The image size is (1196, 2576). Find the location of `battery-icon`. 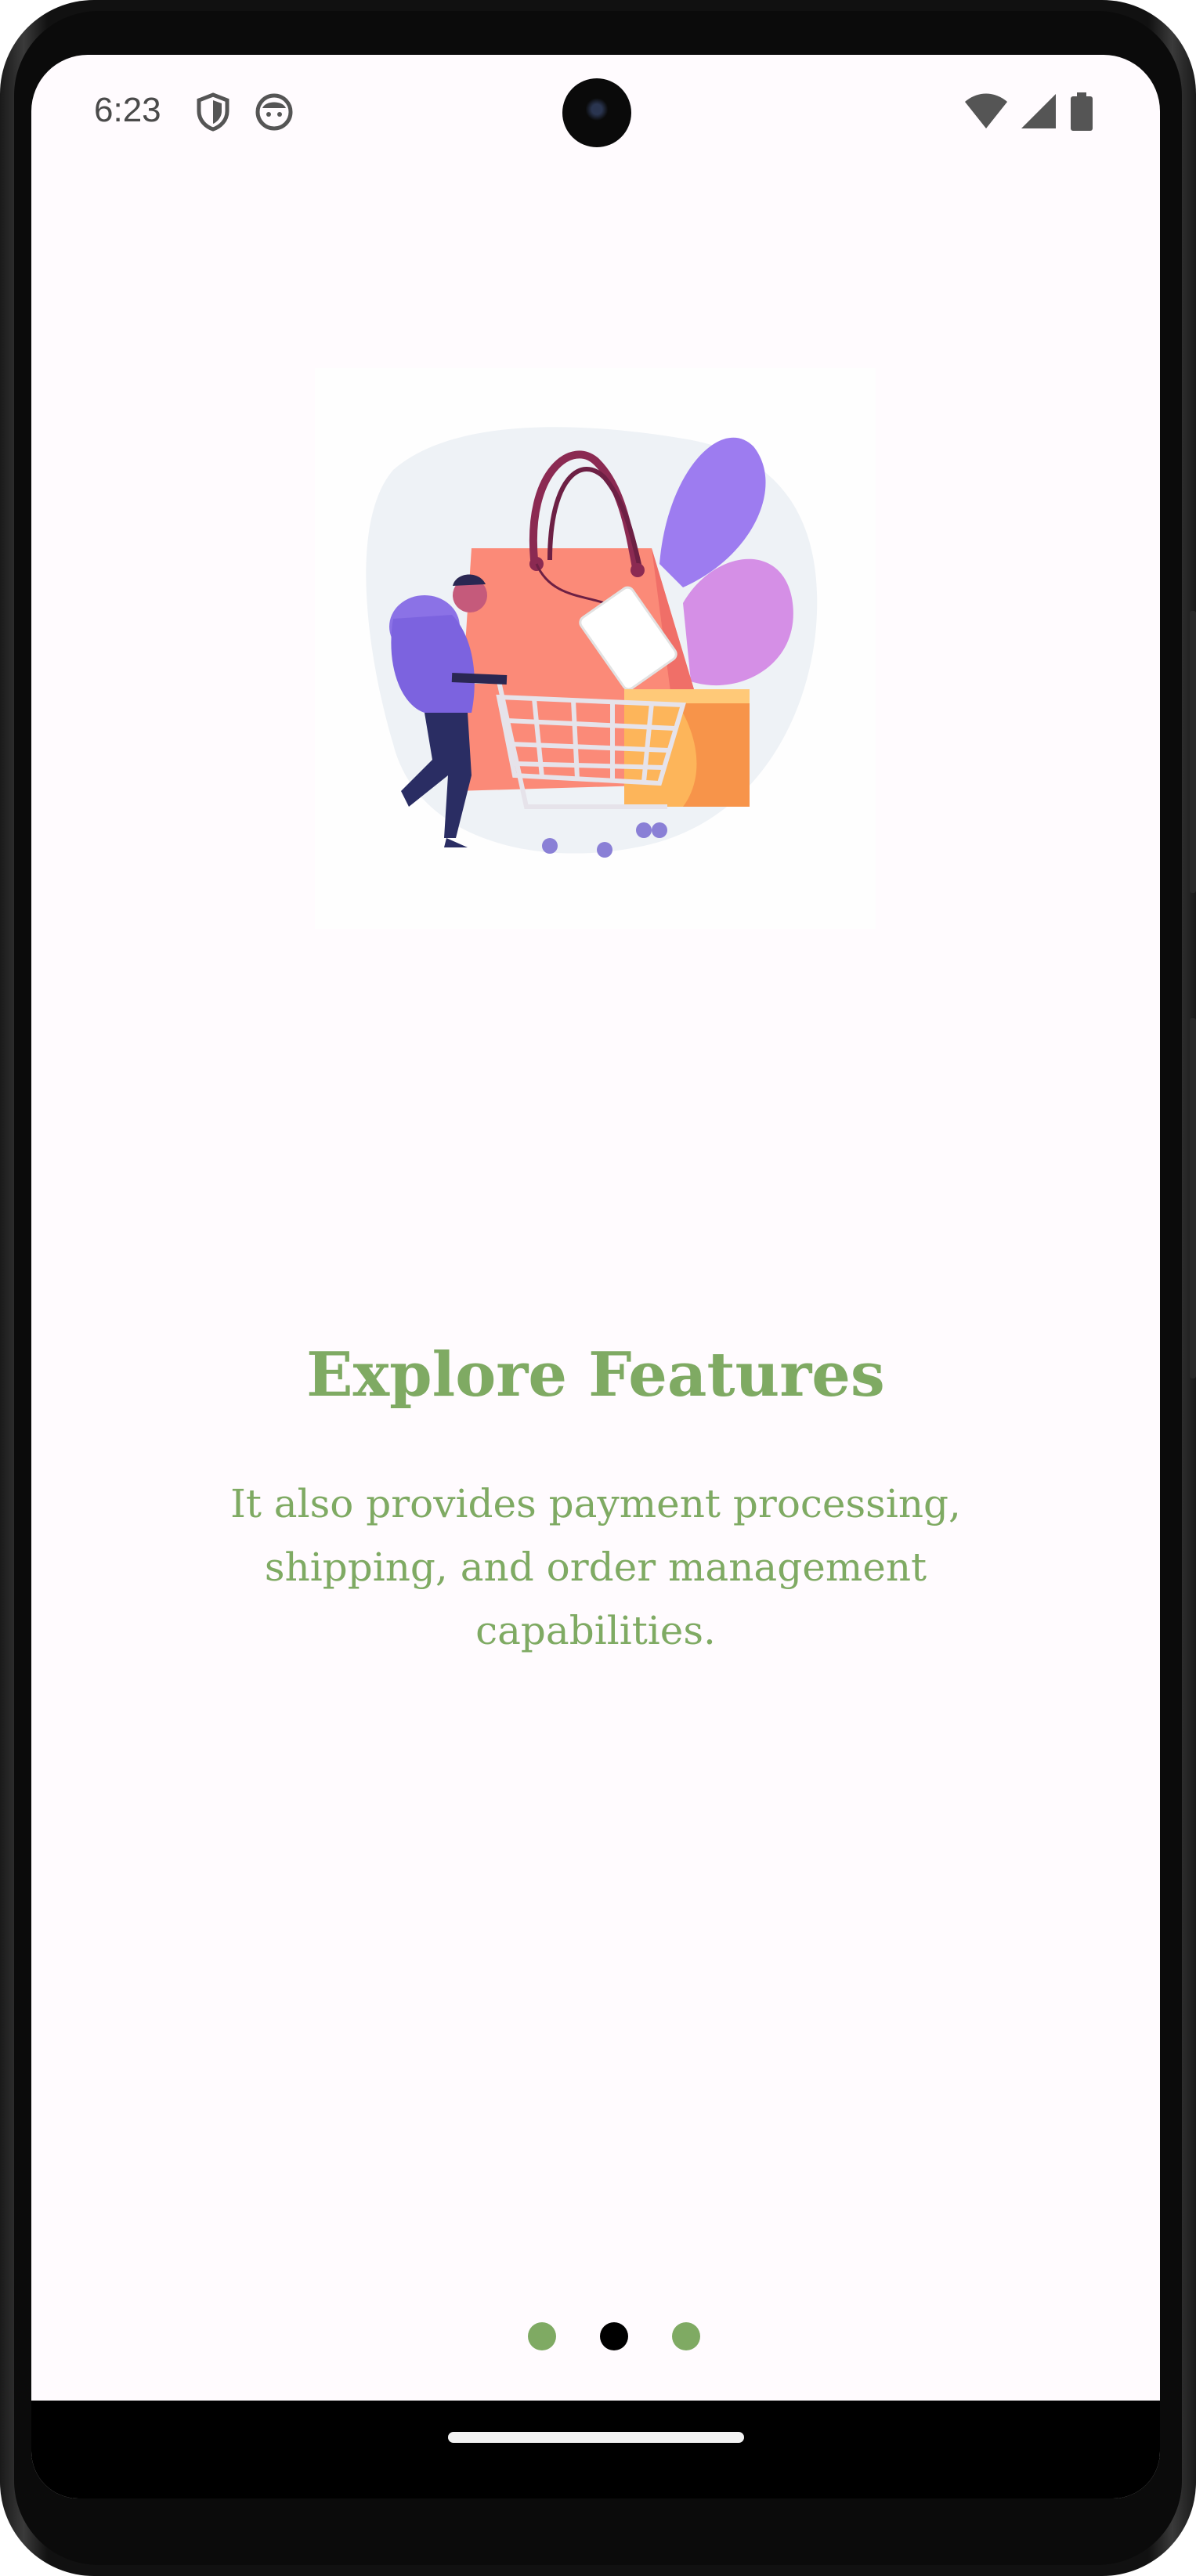

battery-icon is located at coordinates (1082, 111).